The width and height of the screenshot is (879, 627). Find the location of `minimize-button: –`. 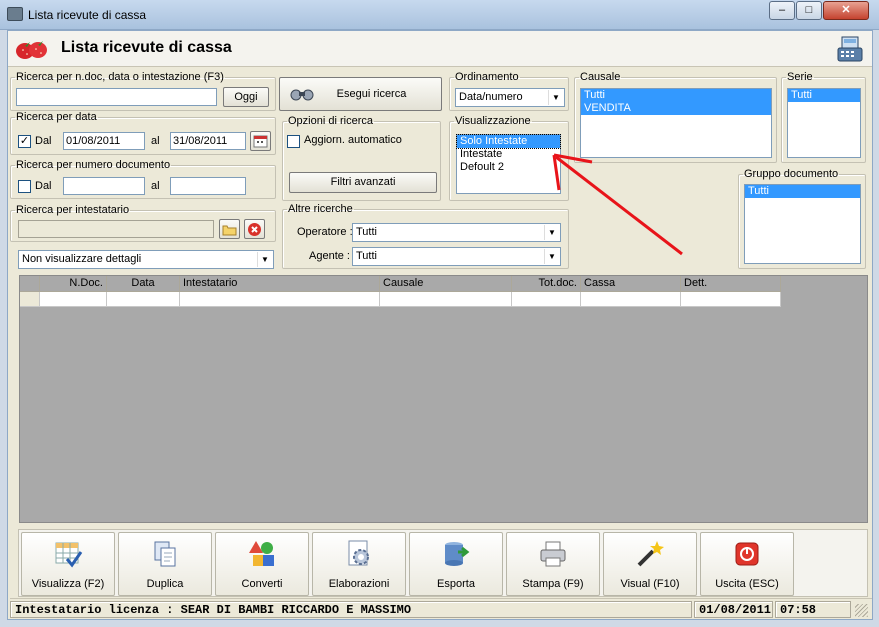

minimize-button: – is located at coordinates (782, 10).